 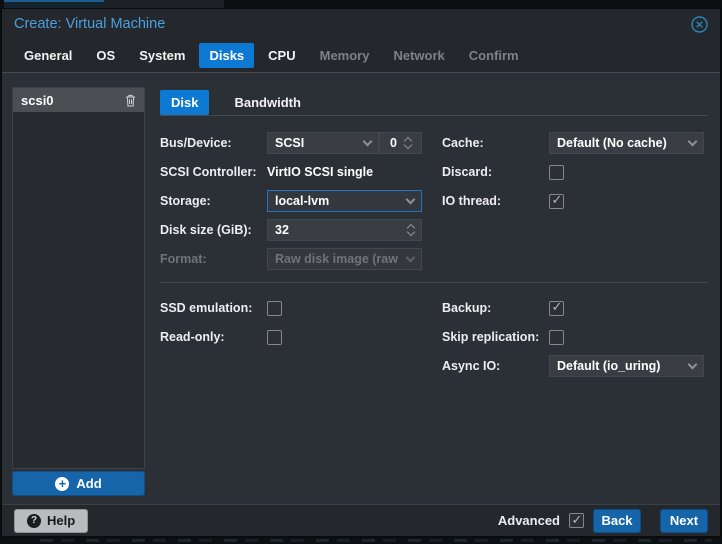 What do you see at coordinates (62, 483) in the screenshot?
I see `plus-circle-icon: +` at bounding box center [62, 483].